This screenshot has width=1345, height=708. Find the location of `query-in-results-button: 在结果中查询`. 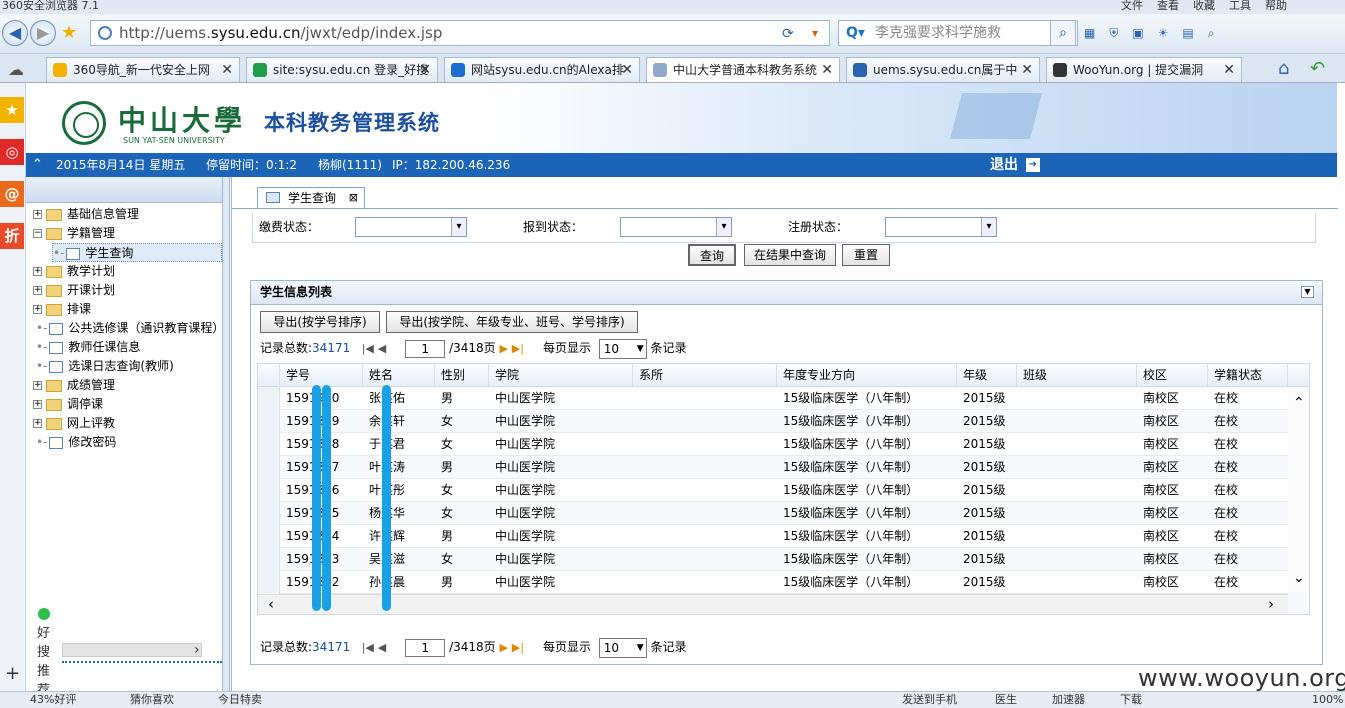

query-in-results-button: 在结果中查询 is located at coordinates (790, 255).